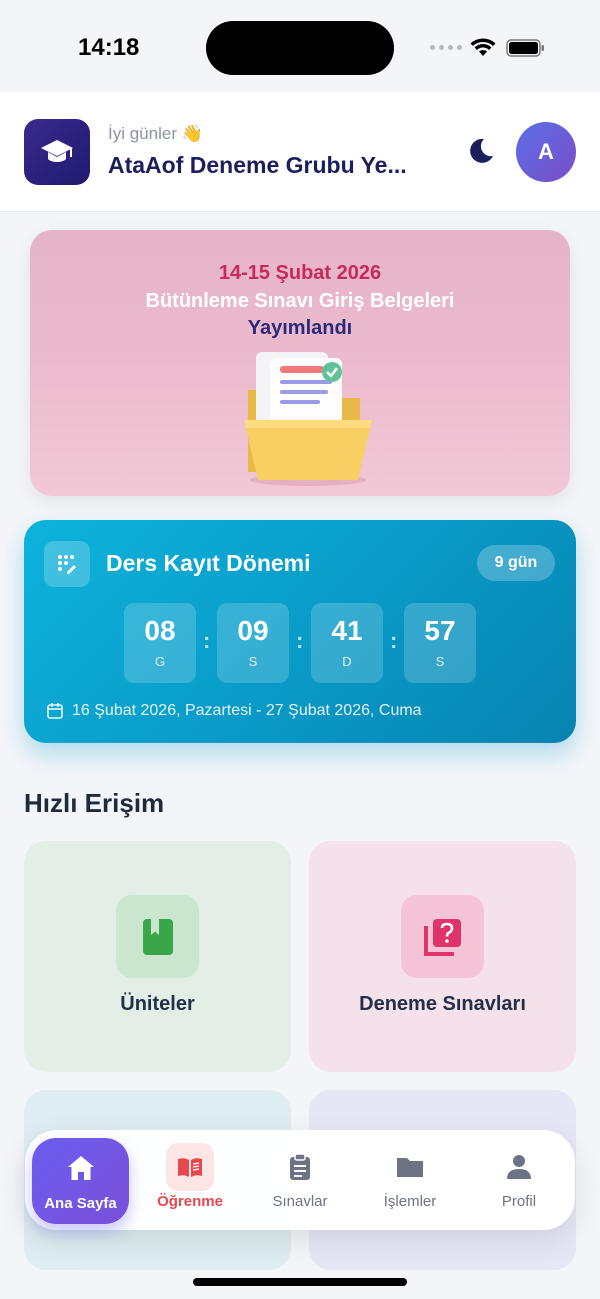 The width and height of the screenshot is (600, 1299). Describe the element at coordinates (440, 643) in the screenshot. I see `countdown-seconds: 57 S` at that location.